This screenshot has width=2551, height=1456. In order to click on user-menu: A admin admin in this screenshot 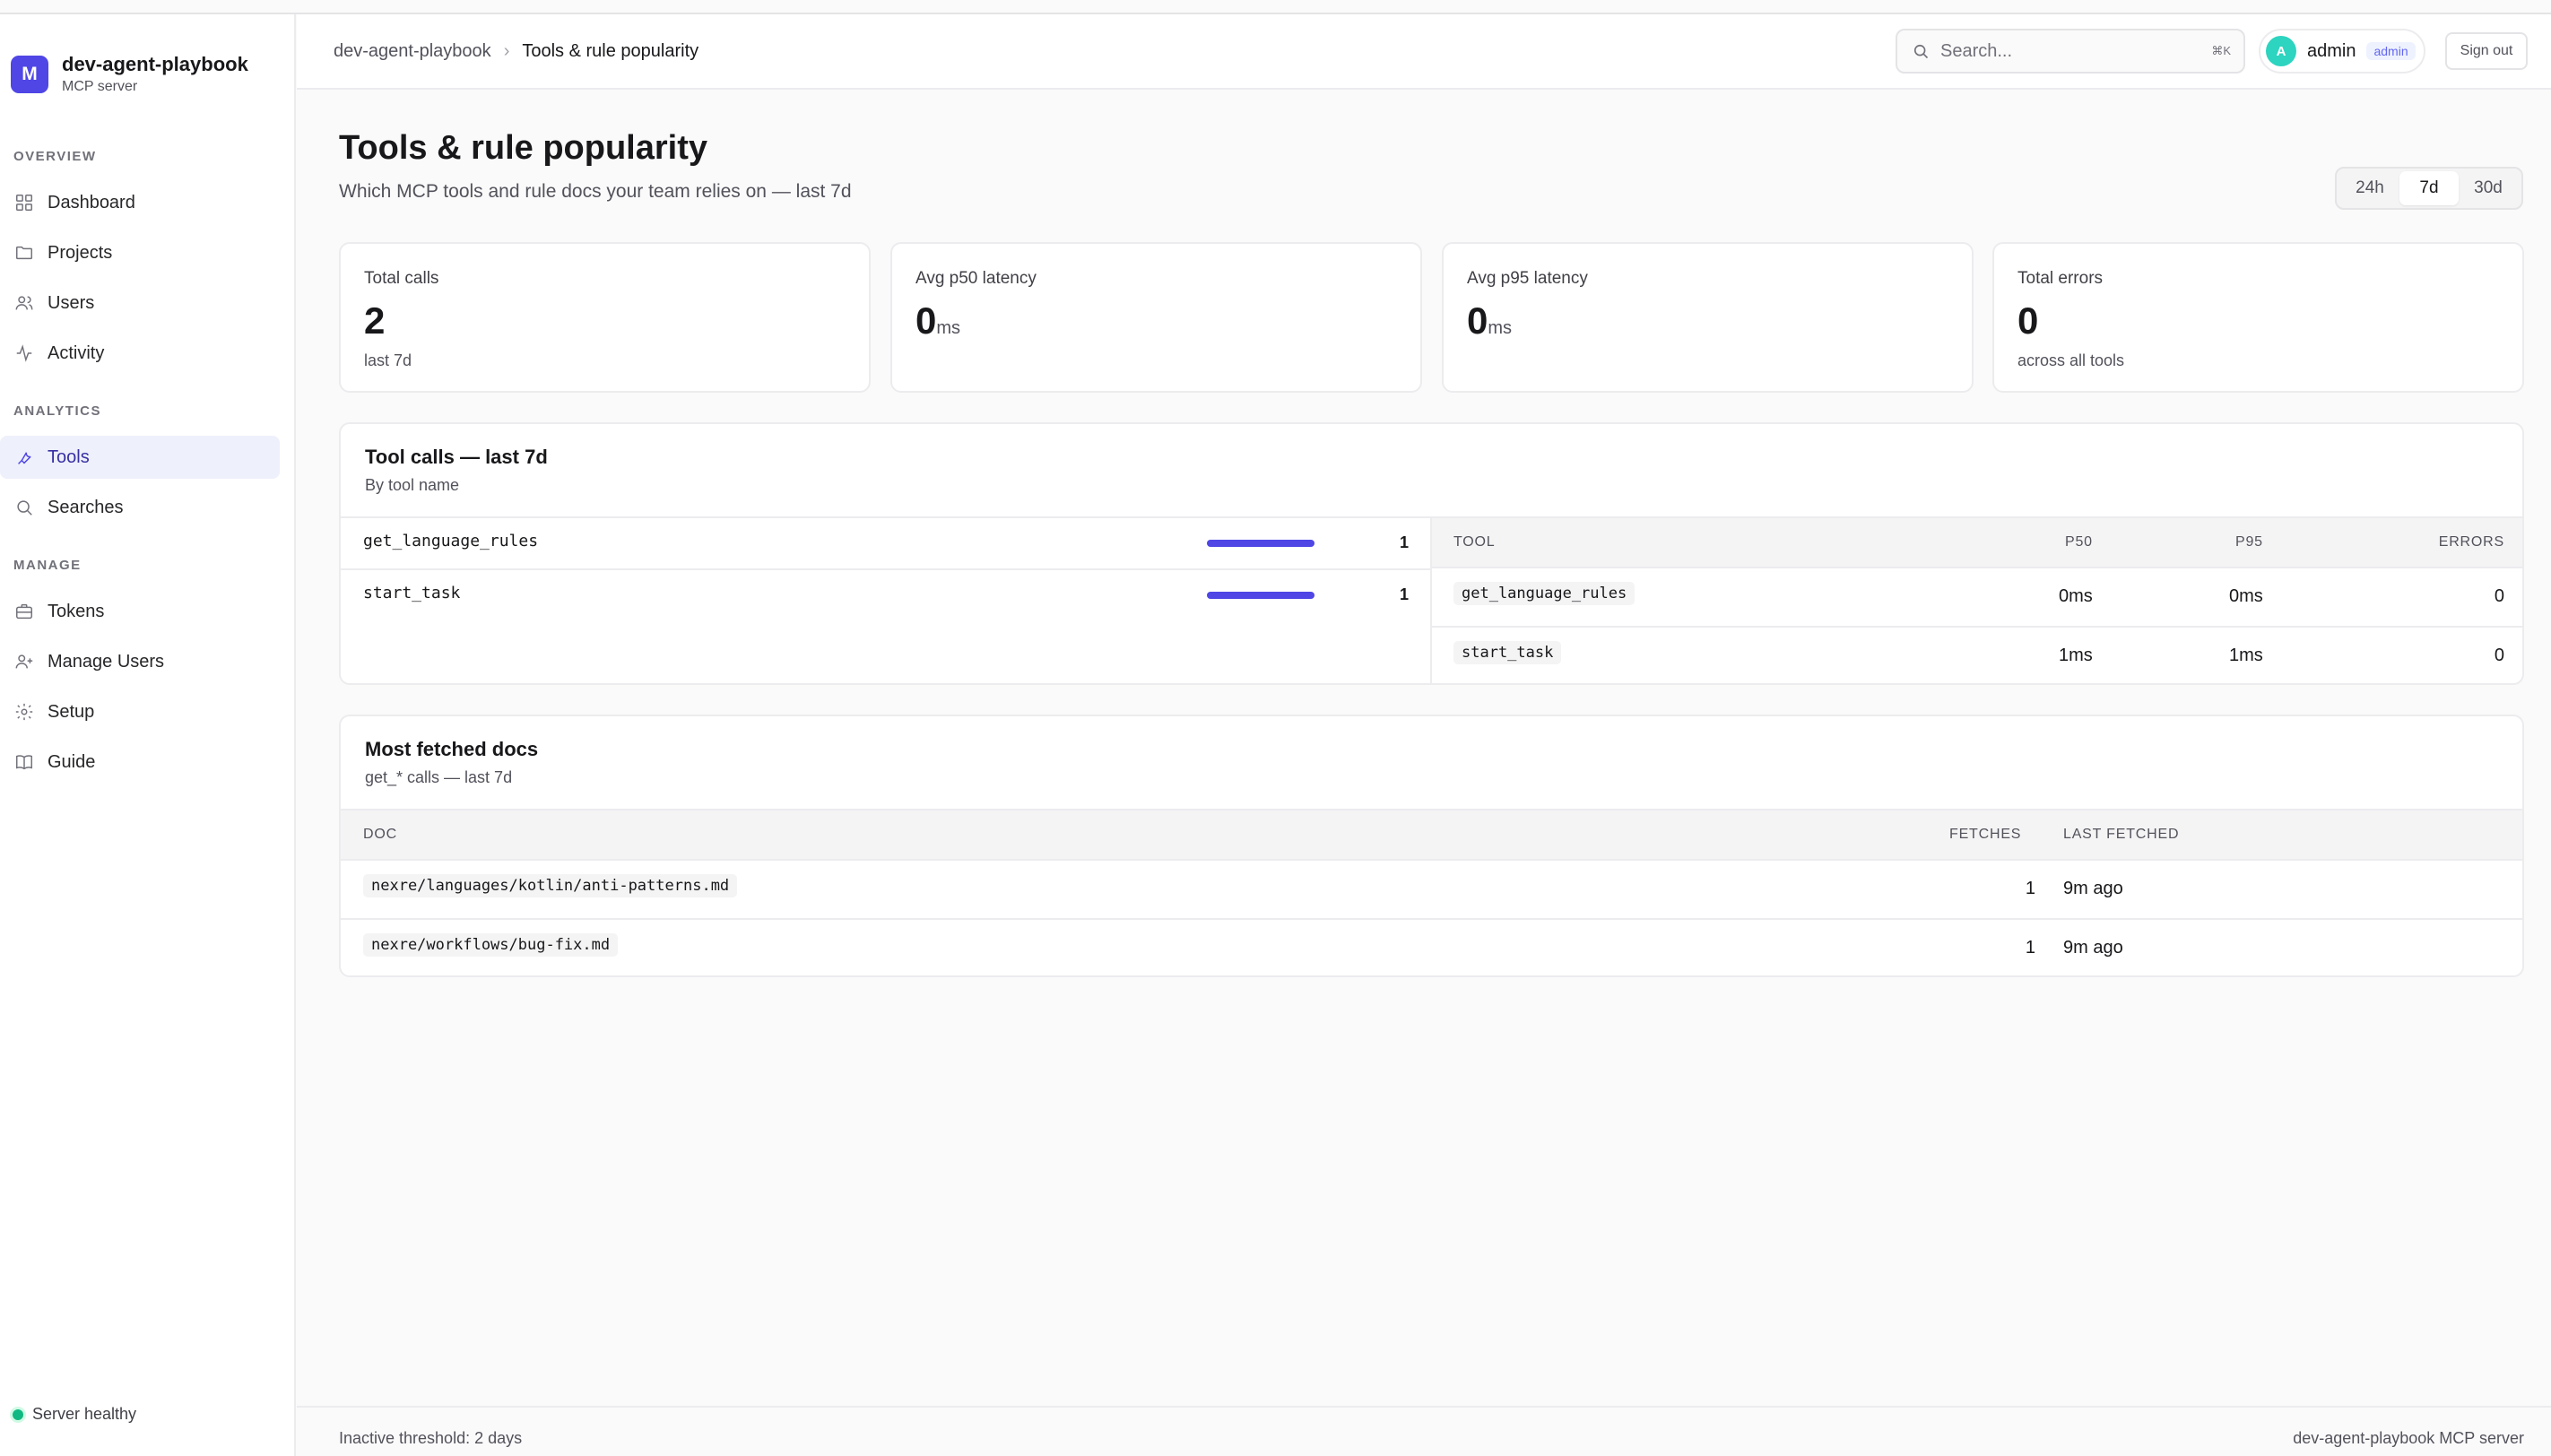, I will do `click(2342, 51)`.